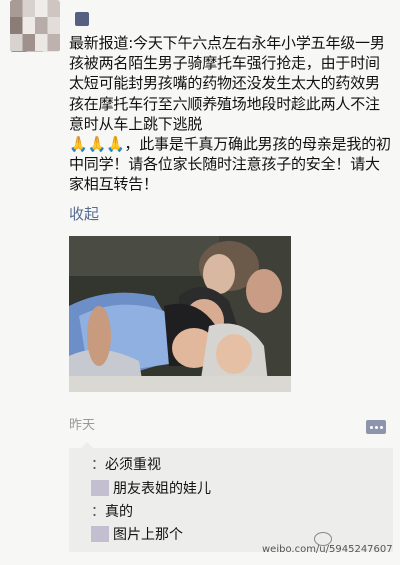 The height and width of the screenshot is (565, 400). Describe the element at coordinates (35, 26) in the screenshot. I see `avatar` at that location.